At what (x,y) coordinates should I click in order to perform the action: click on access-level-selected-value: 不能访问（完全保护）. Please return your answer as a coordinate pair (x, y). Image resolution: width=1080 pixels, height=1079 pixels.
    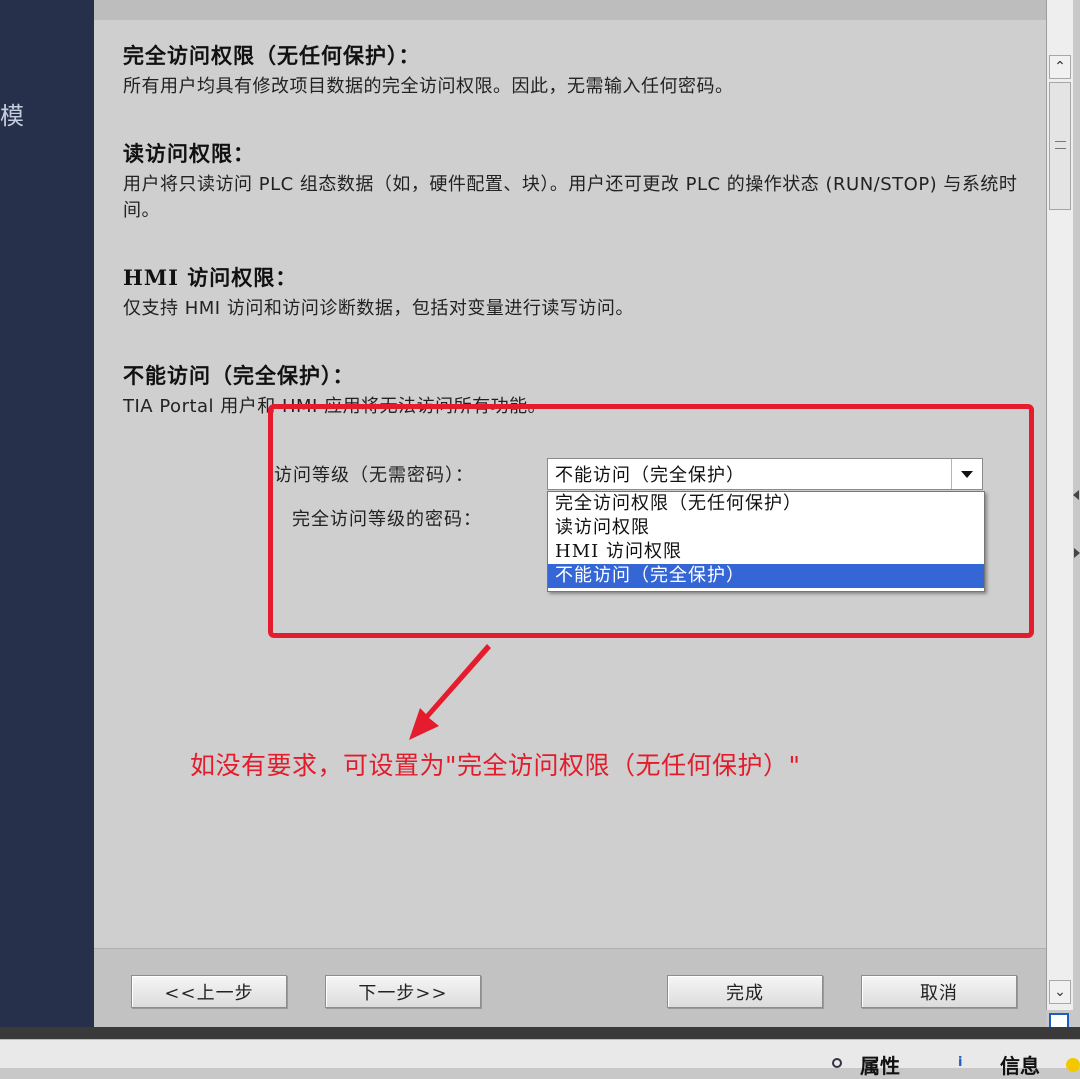
    Looking at the image, I should click on (650, 475).